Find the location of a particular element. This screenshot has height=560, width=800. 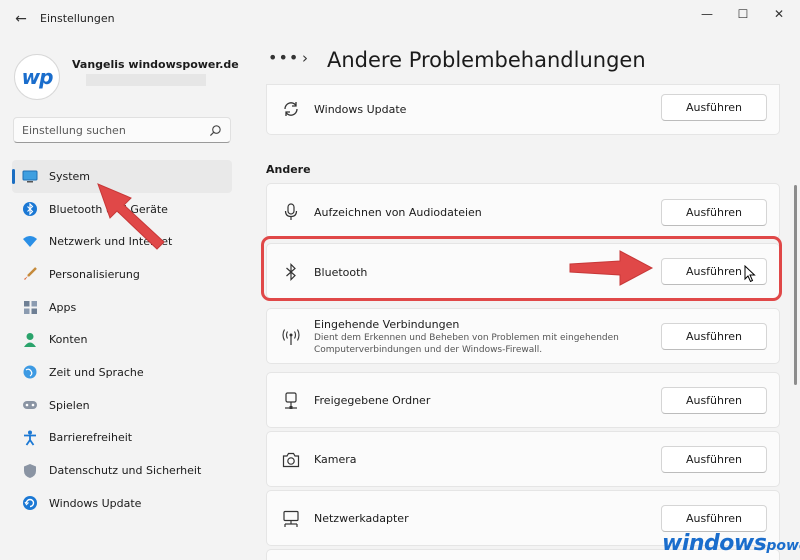

run-button-audio-recording: Ausführen is located at coordinates (714, 212).